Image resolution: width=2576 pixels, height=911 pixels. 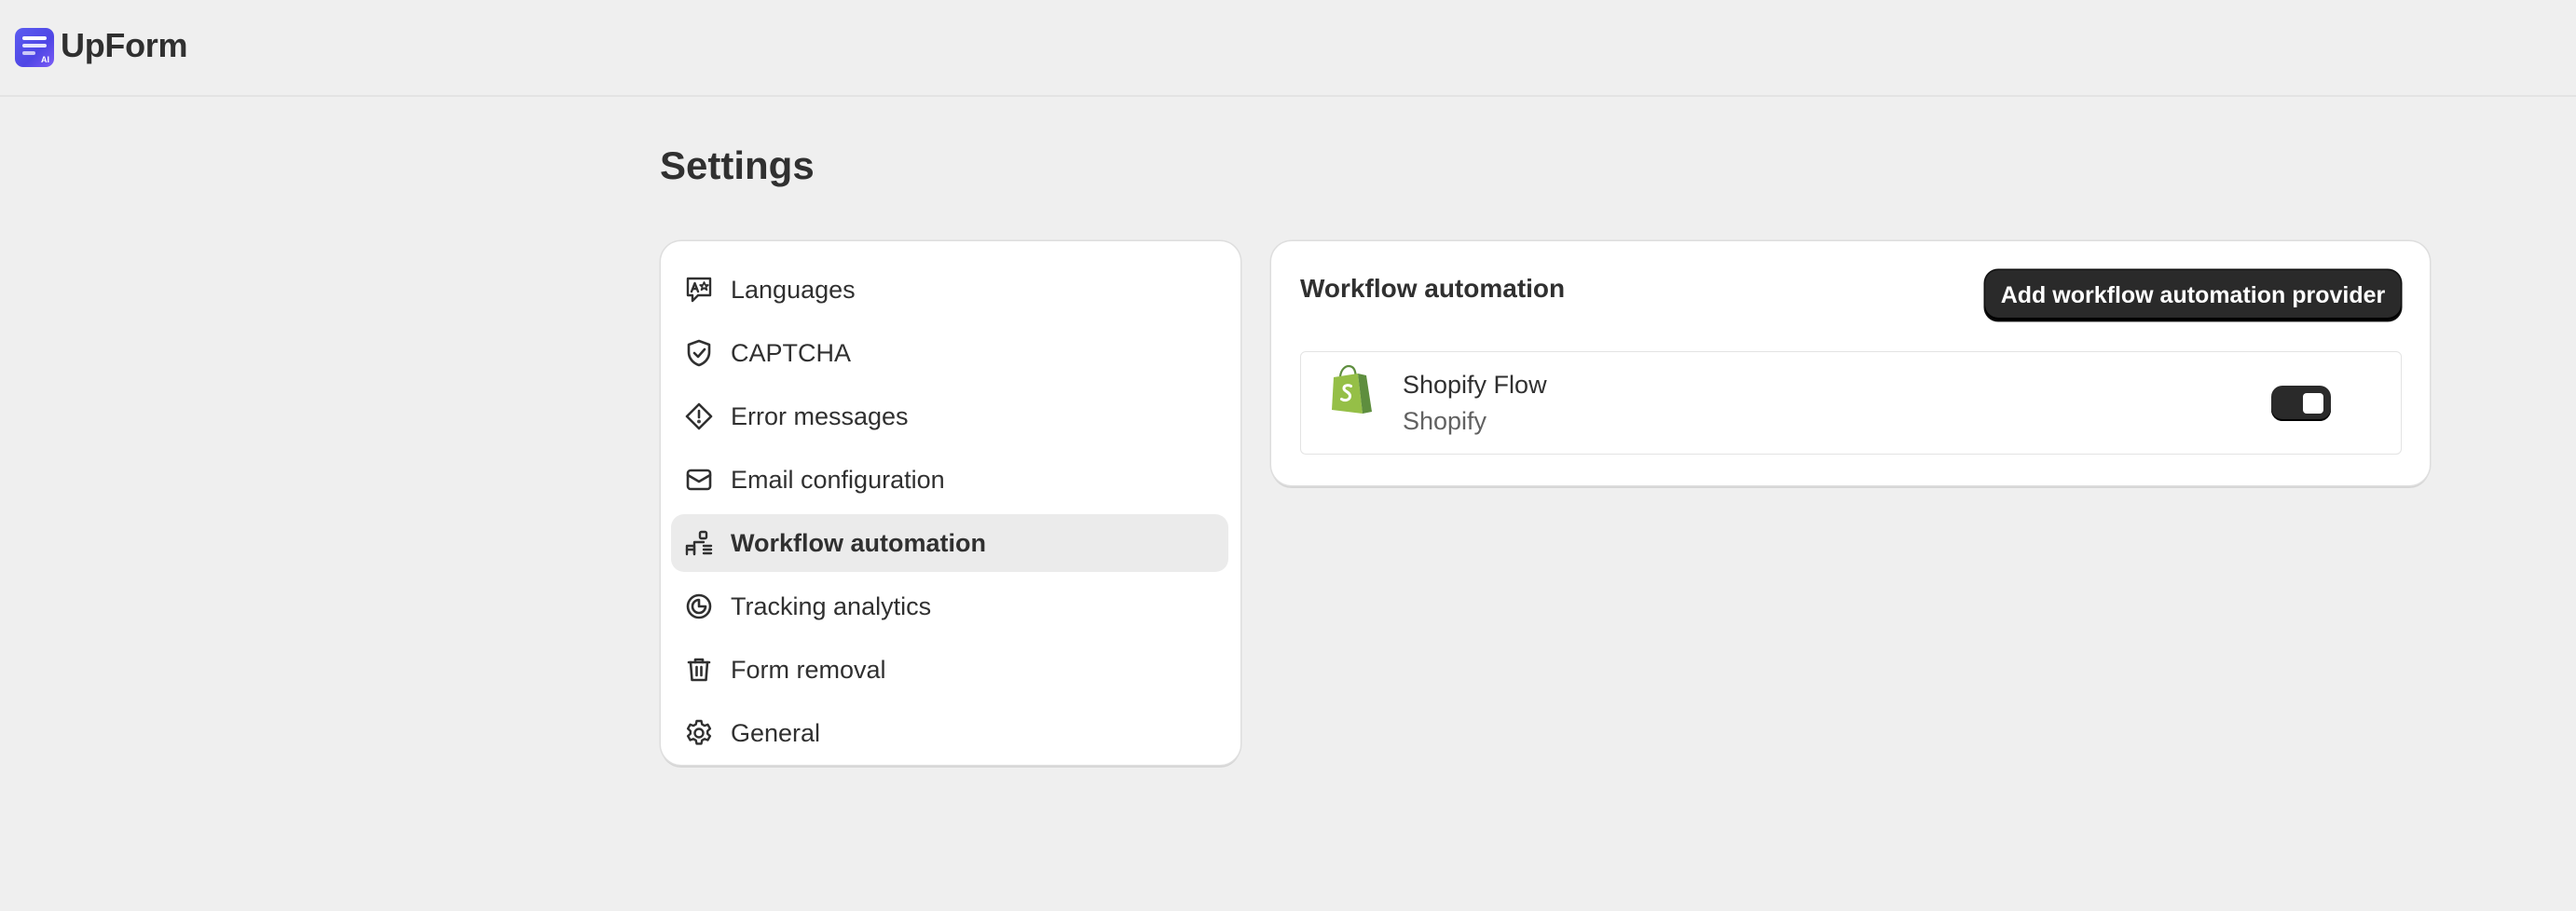 What do you see at coordinates (2301, 404) in the screenshot?
I see `provider-enabled-toggle` at bounding box center [2301, 404].